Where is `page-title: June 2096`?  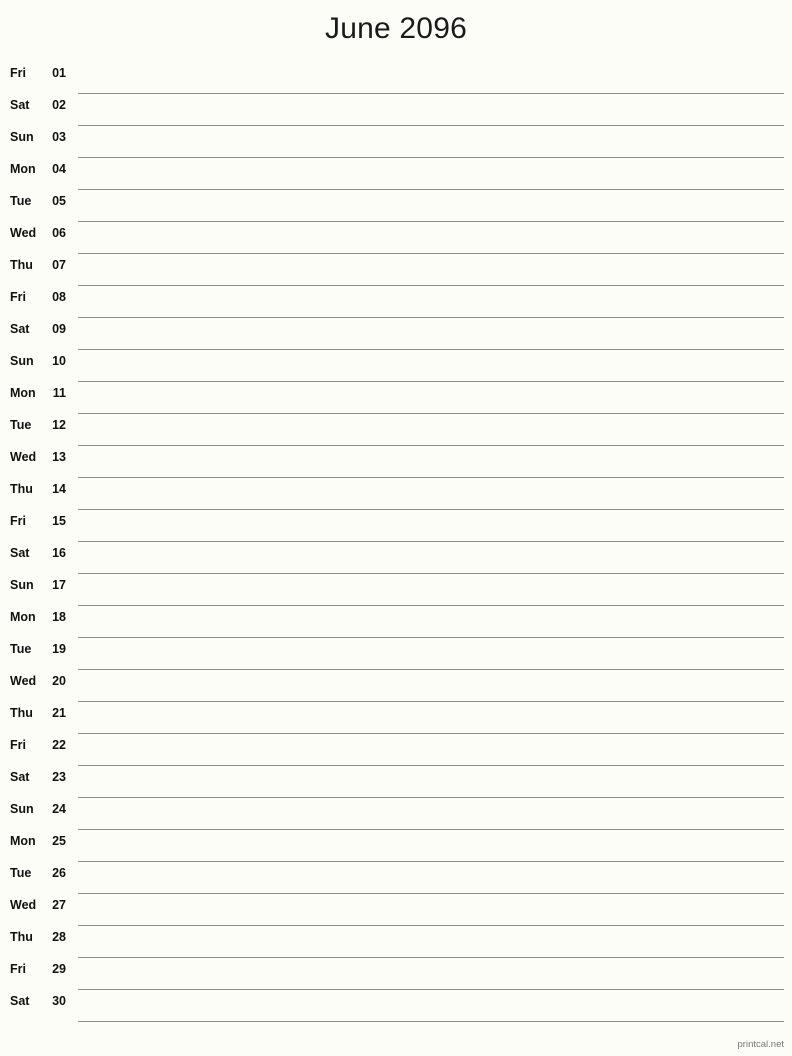 page-title: June 2096 is located at coordinates (396, 28).